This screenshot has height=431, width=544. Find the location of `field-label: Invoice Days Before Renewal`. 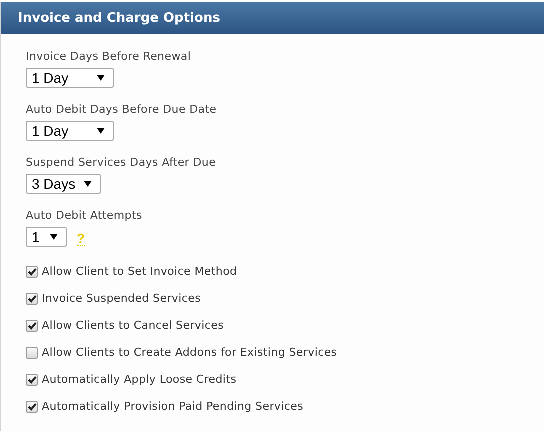

field-label: Invoice Days Before Renewal is located at coordinates (109, 57).